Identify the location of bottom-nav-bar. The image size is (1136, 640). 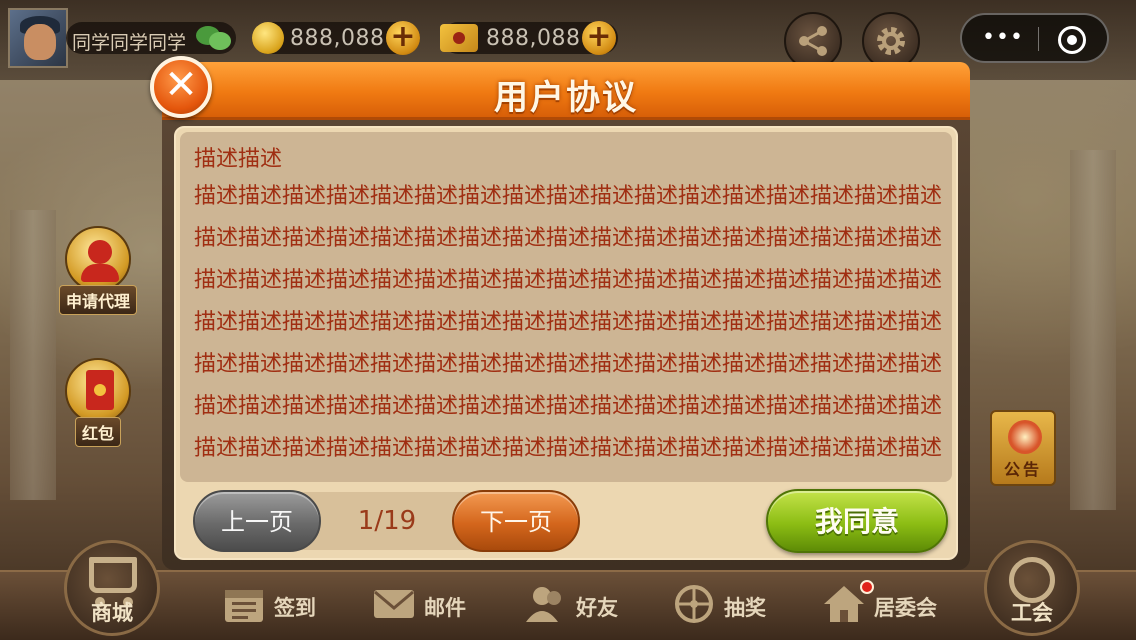
(568, 605).